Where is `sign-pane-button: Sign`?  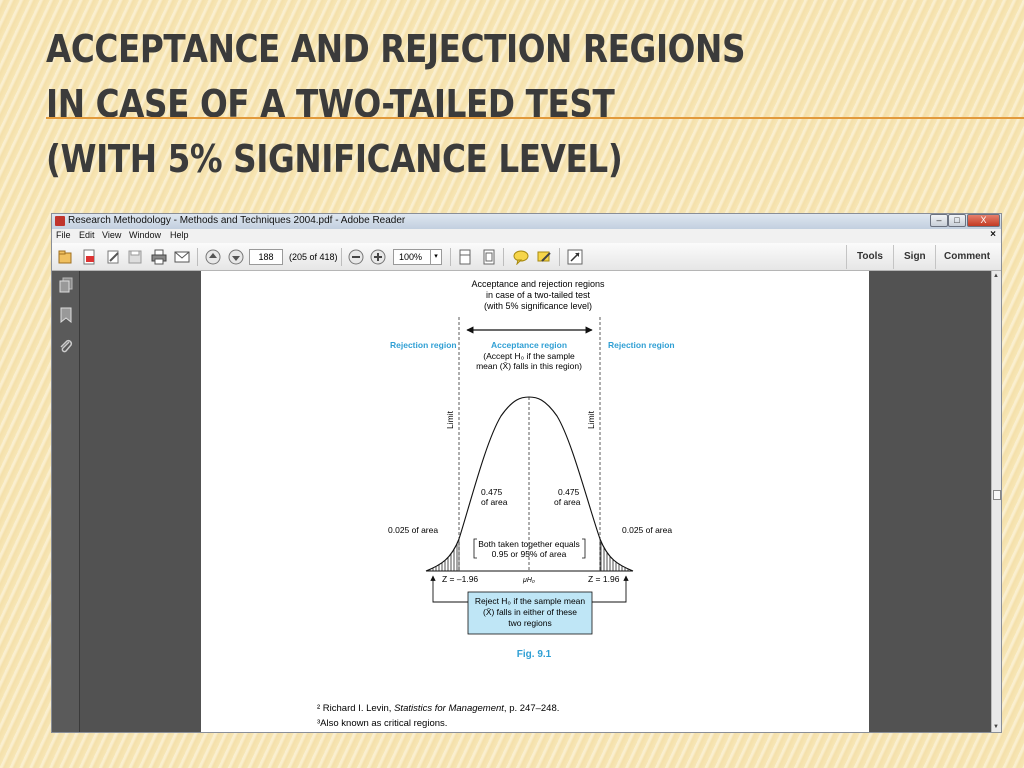 sign-pane-button: Sign is located at coordinates (915, 256).